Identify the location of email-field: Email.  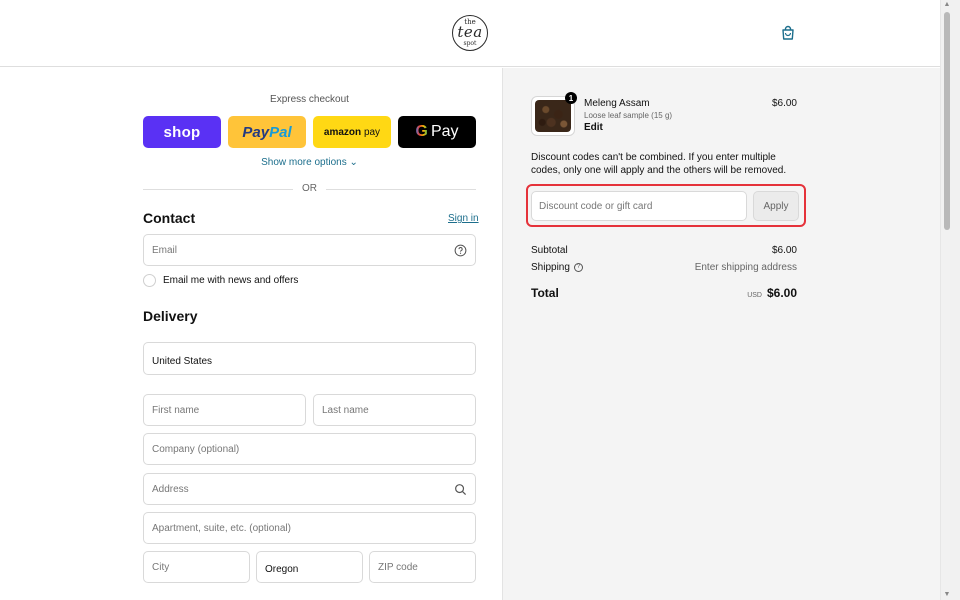
(309, 250).